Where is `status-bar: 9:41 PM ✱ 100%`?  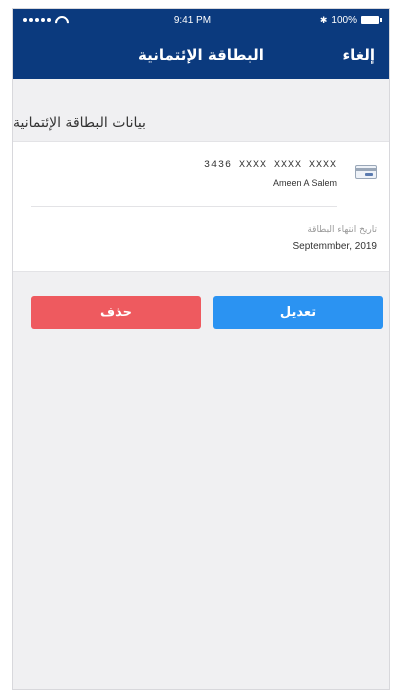 status-bar: 9:41 PM ✱ 100% is located at coordinates (201, 20).